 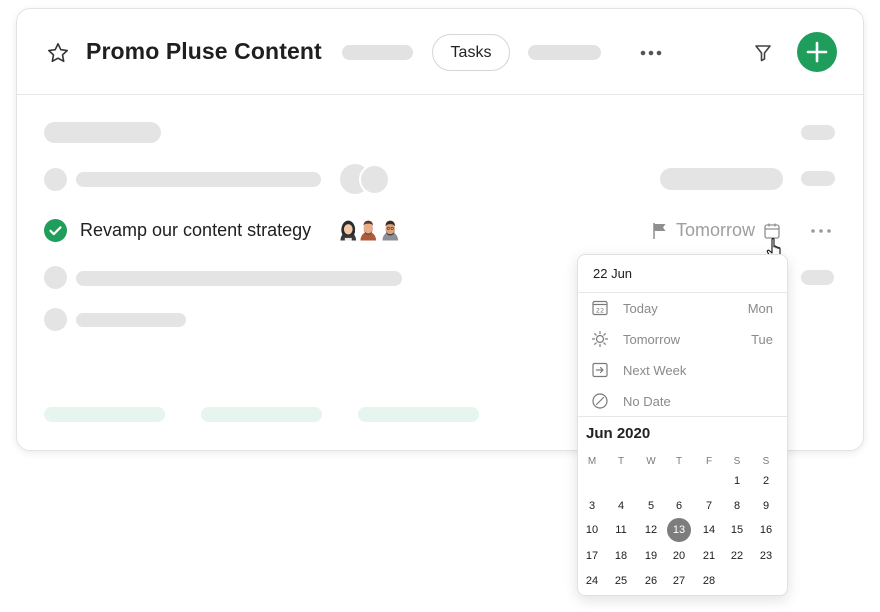 What do you see at coordinates (760, 308) in the screenshot?
I see `option-day: Mon` at bounding box center [760, 308].